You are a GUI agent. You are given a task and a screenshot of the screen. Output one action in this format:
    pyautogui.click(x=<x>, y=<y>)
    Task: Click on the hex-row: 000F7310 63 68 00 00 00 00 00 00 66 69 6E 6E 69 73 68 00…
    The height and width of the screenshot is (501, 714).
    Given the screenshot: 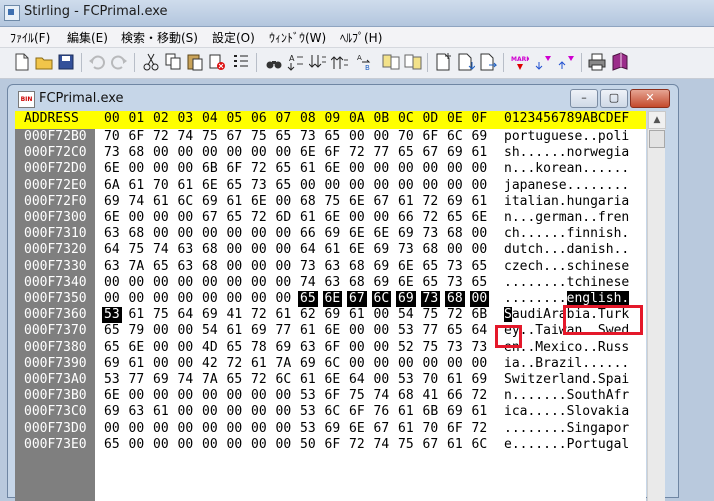 What is the action you would take?
    pyautogui.click(x=330, y=234)
    